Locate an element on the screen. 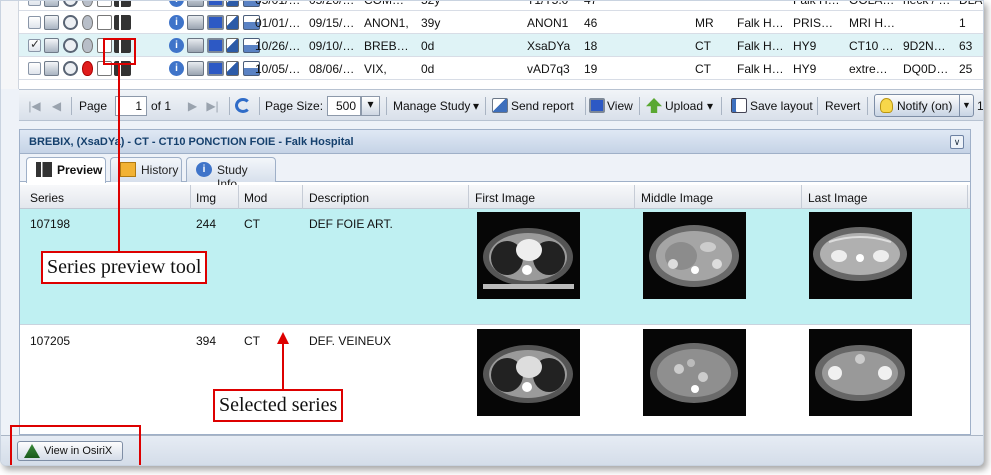 This screenshot has height=475, width=991. callout-line is located at coordinates (283, 366).